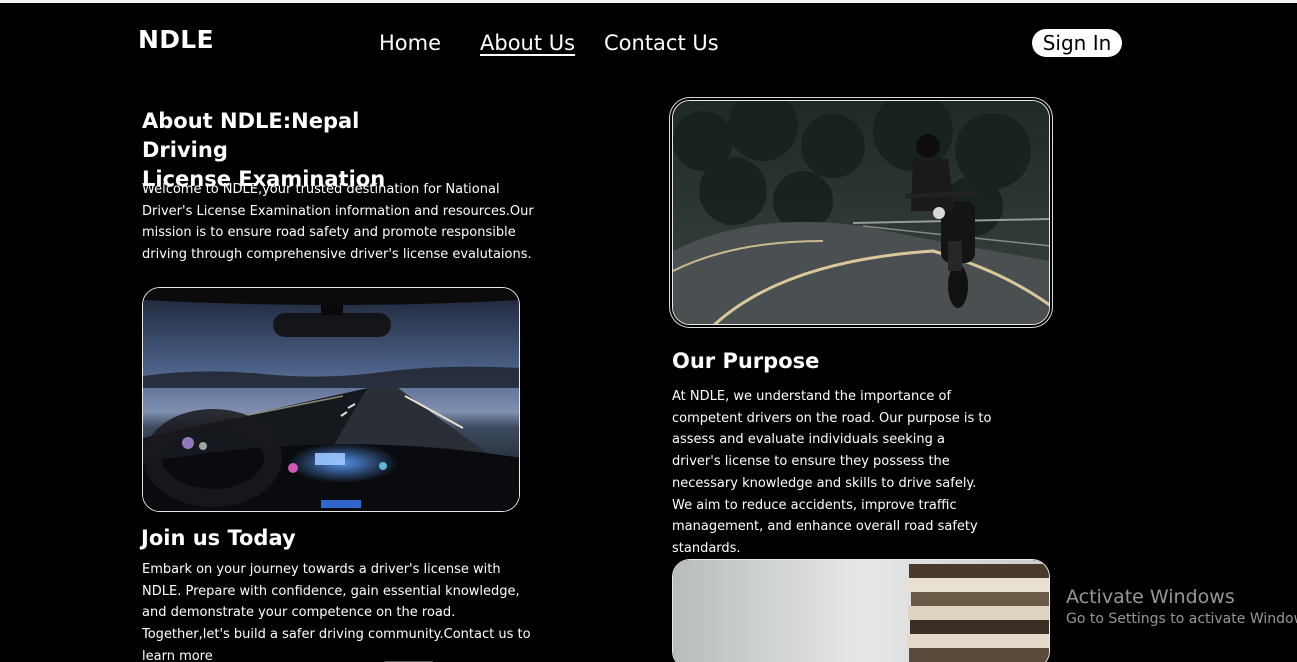  Describe the element at coordinates (176, 39) in the screenshot. I see `site-logo: NDLE` at that location.